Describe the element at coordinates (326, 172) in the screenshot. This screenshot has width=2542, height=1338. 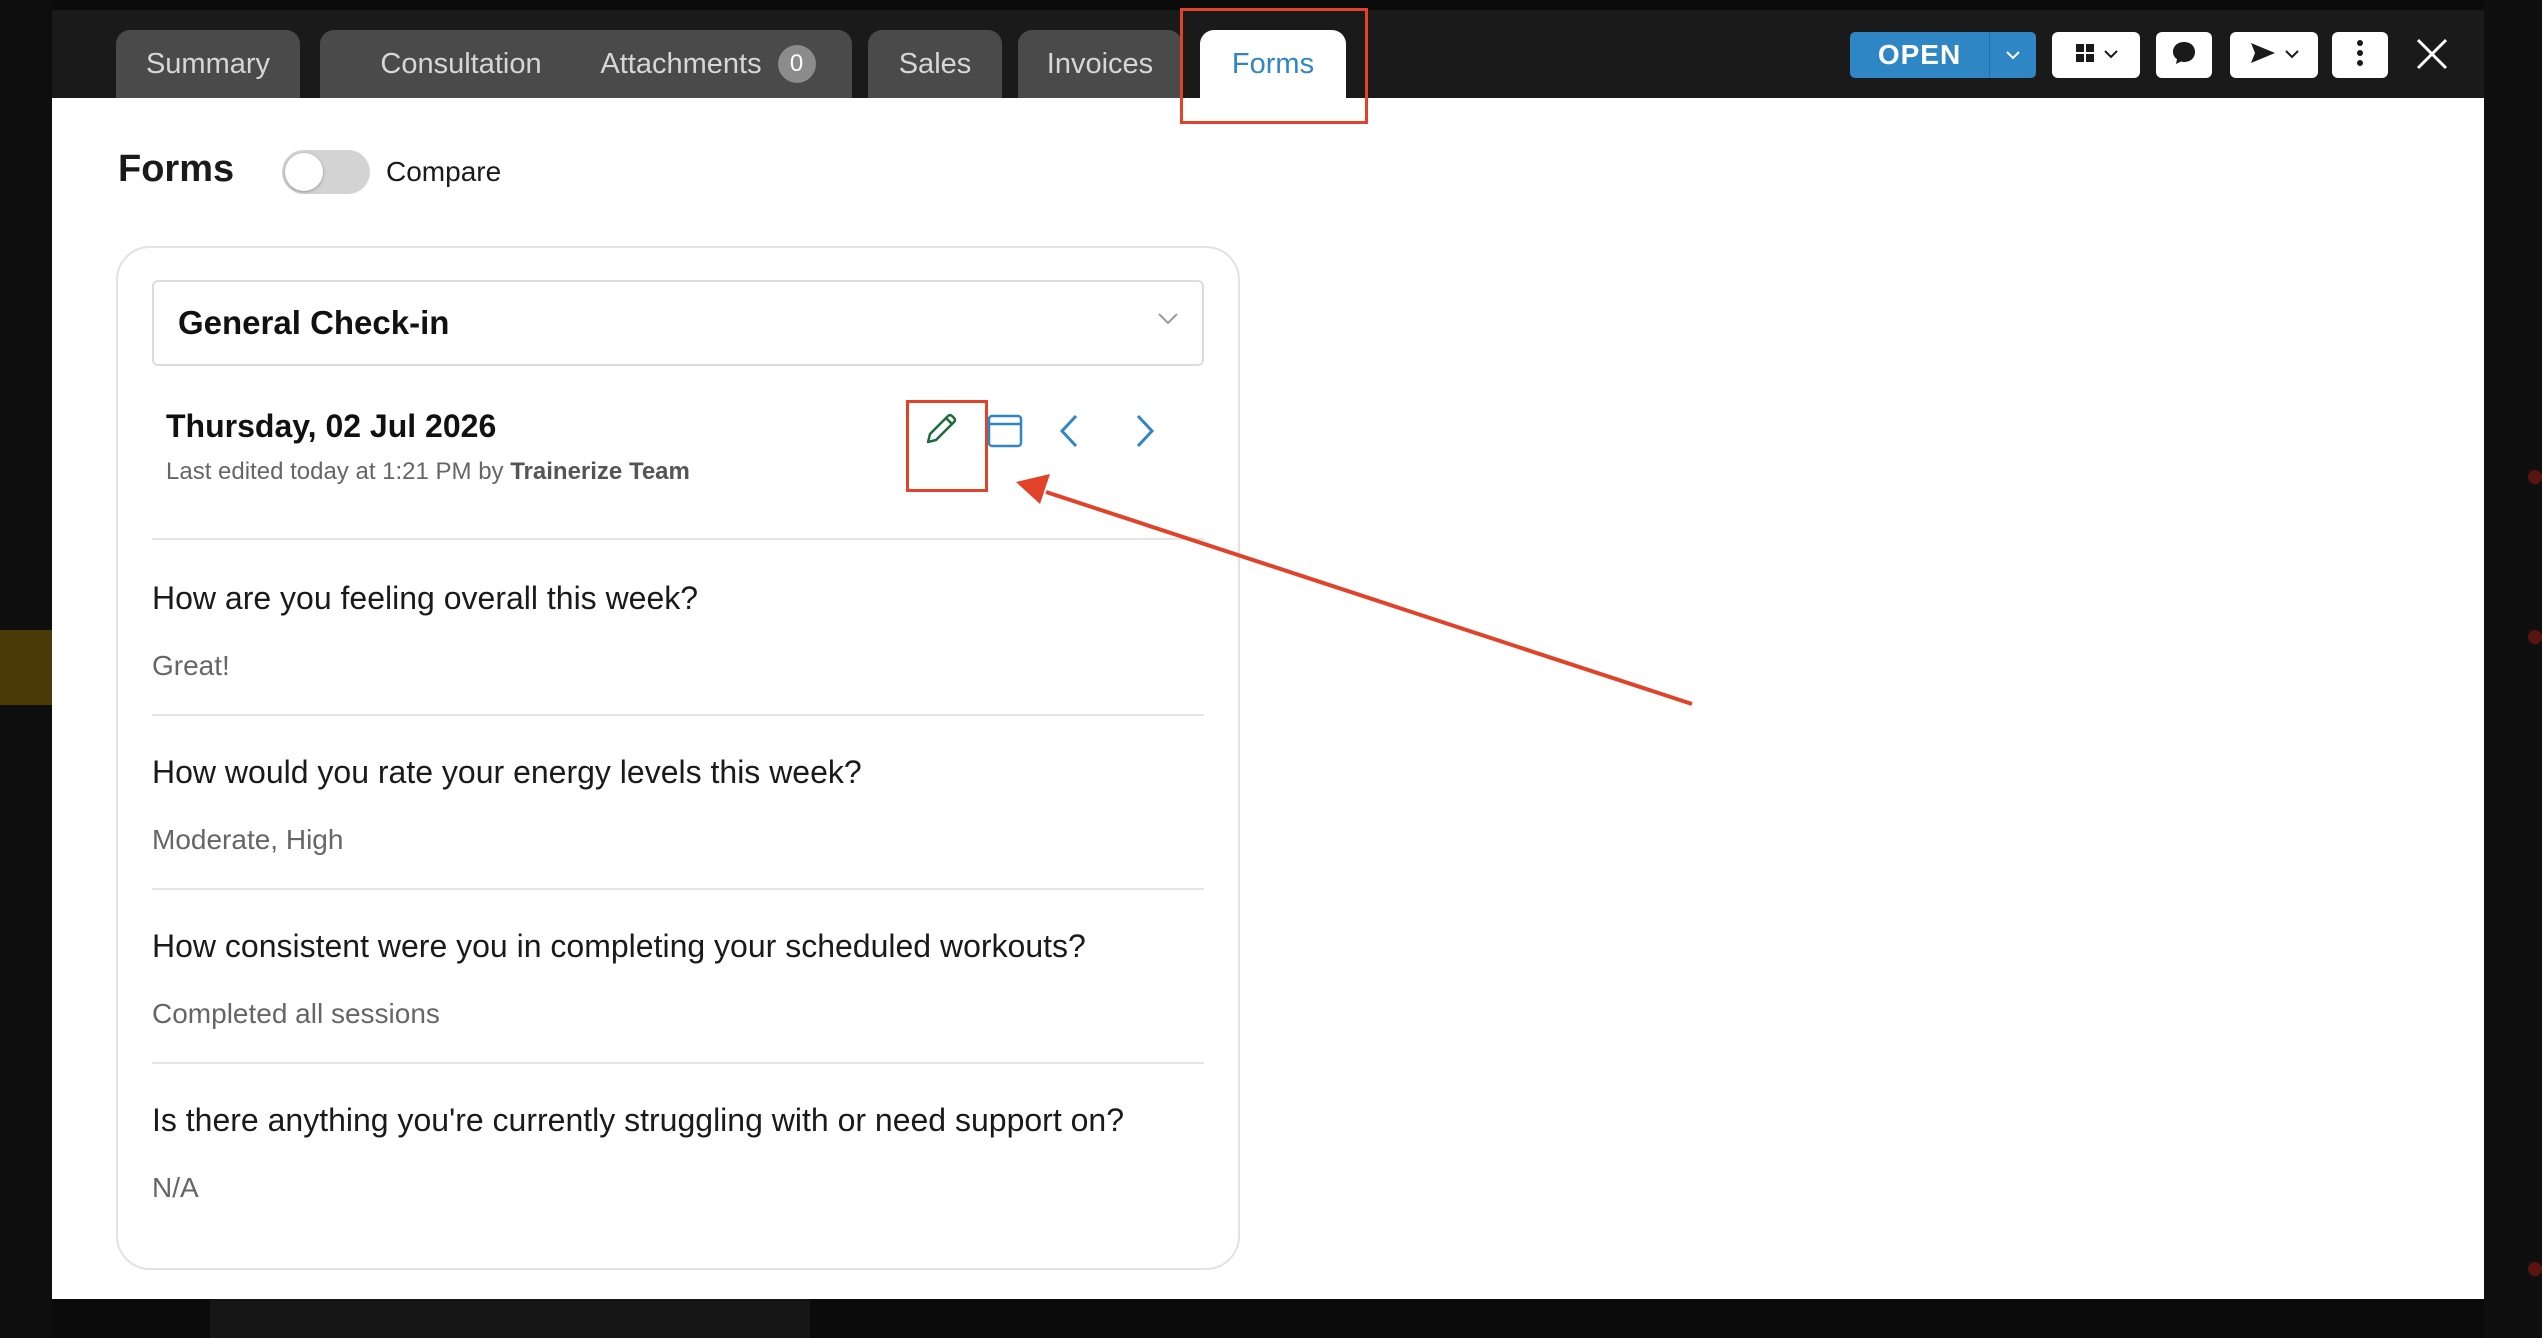
I see `compare-toggle` at that location.